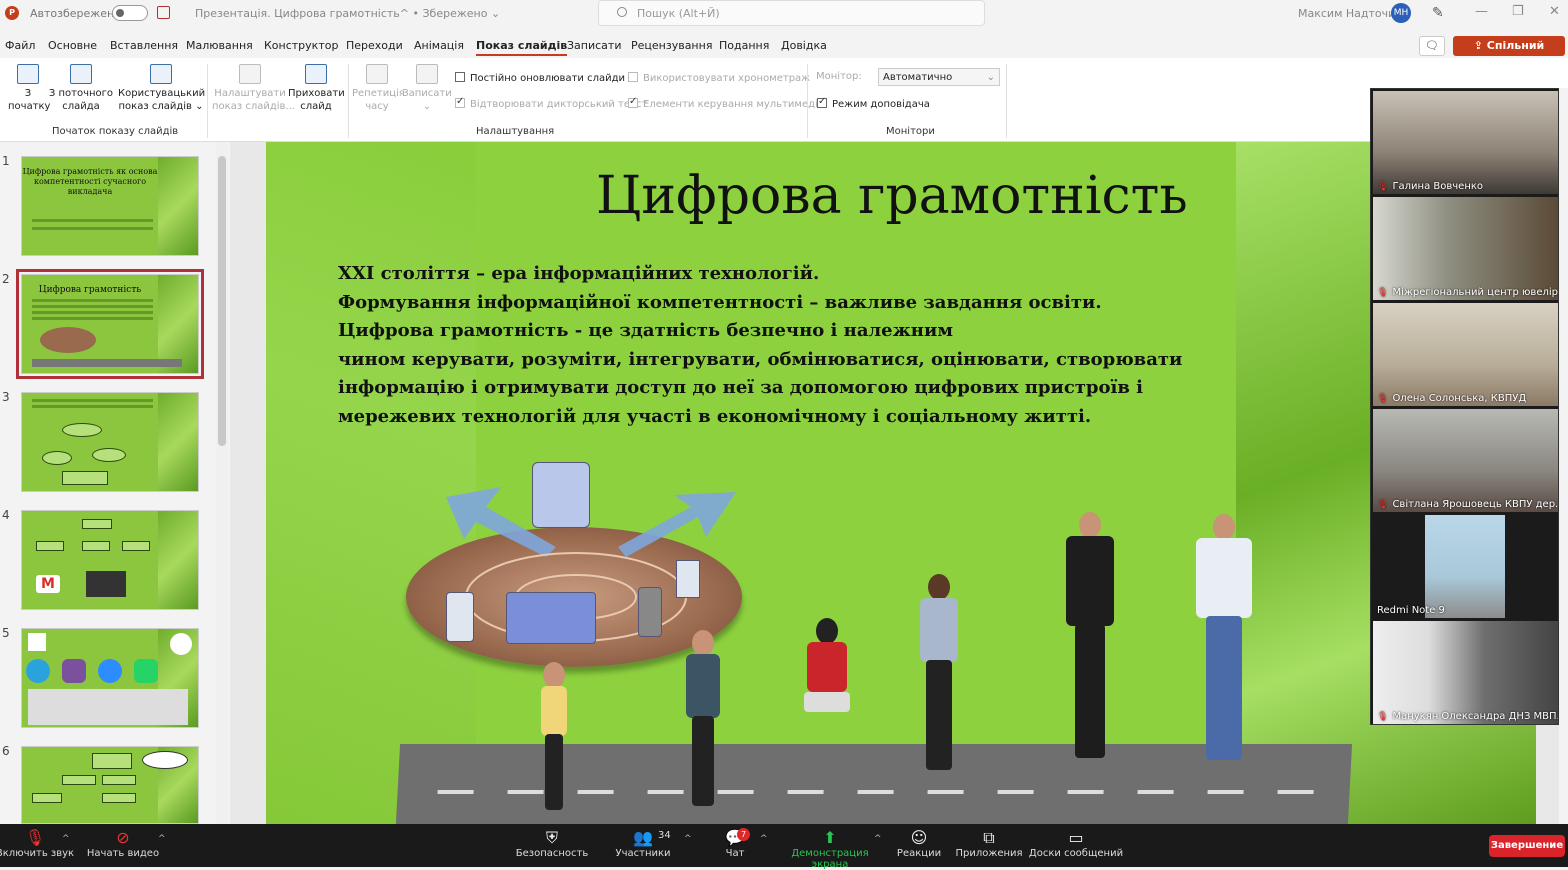  I want to click on menu-animations: Анімація, so click(439, 45).